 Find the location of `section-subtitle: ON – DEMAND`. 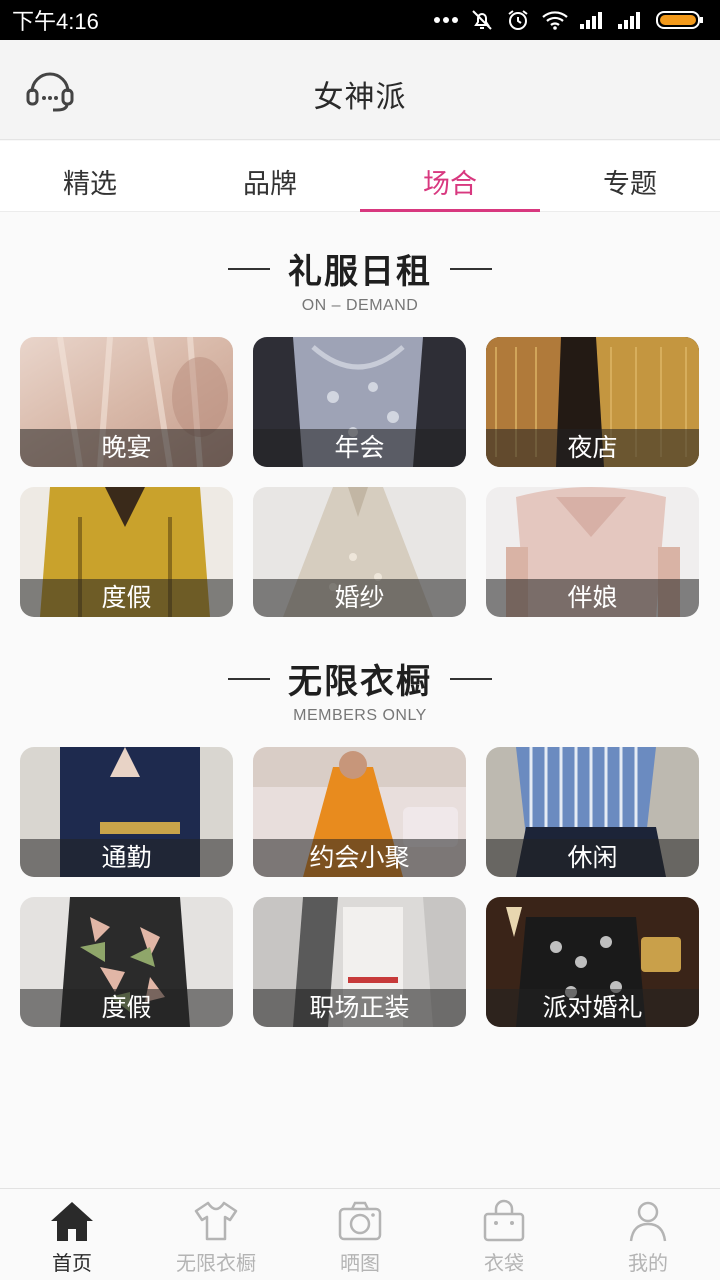

section-subtitle: ON – DEMAND is located at coordinates (360, 305).